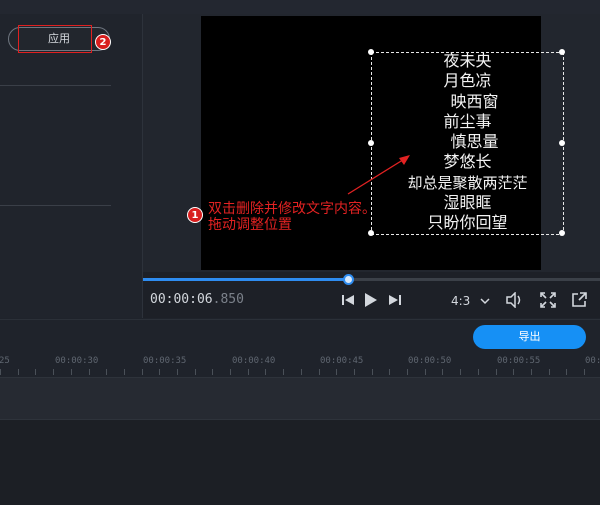 Image resolution: width=600 pixels, height=505 pixels. I want to click on tick-label: 00:00:40, so click(254, 361).